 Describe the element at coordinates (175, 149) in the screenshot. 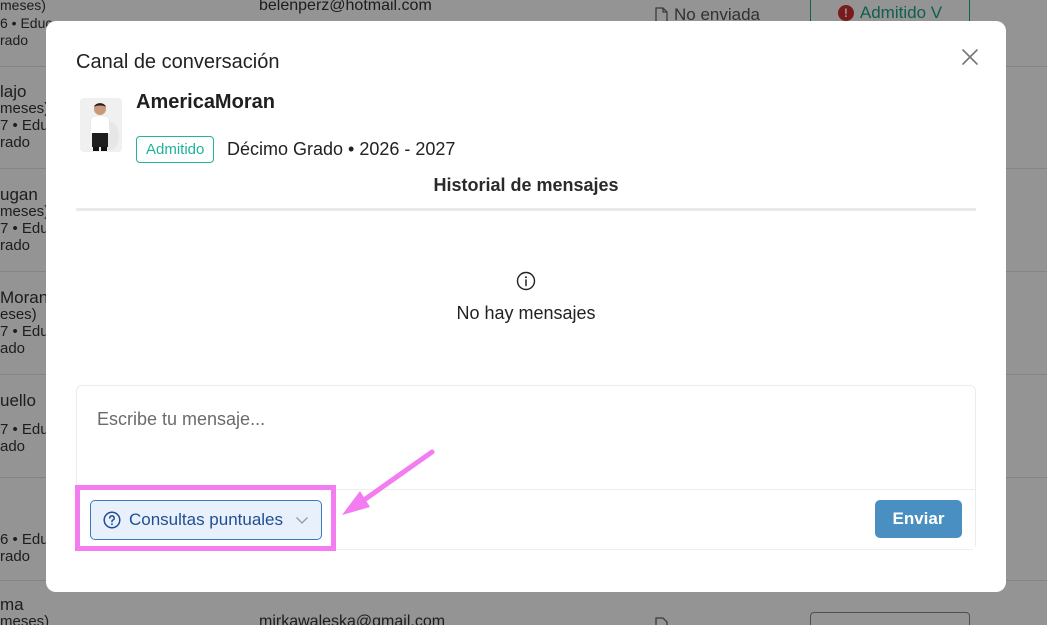

I see `status-badge: Admitido` at that location.